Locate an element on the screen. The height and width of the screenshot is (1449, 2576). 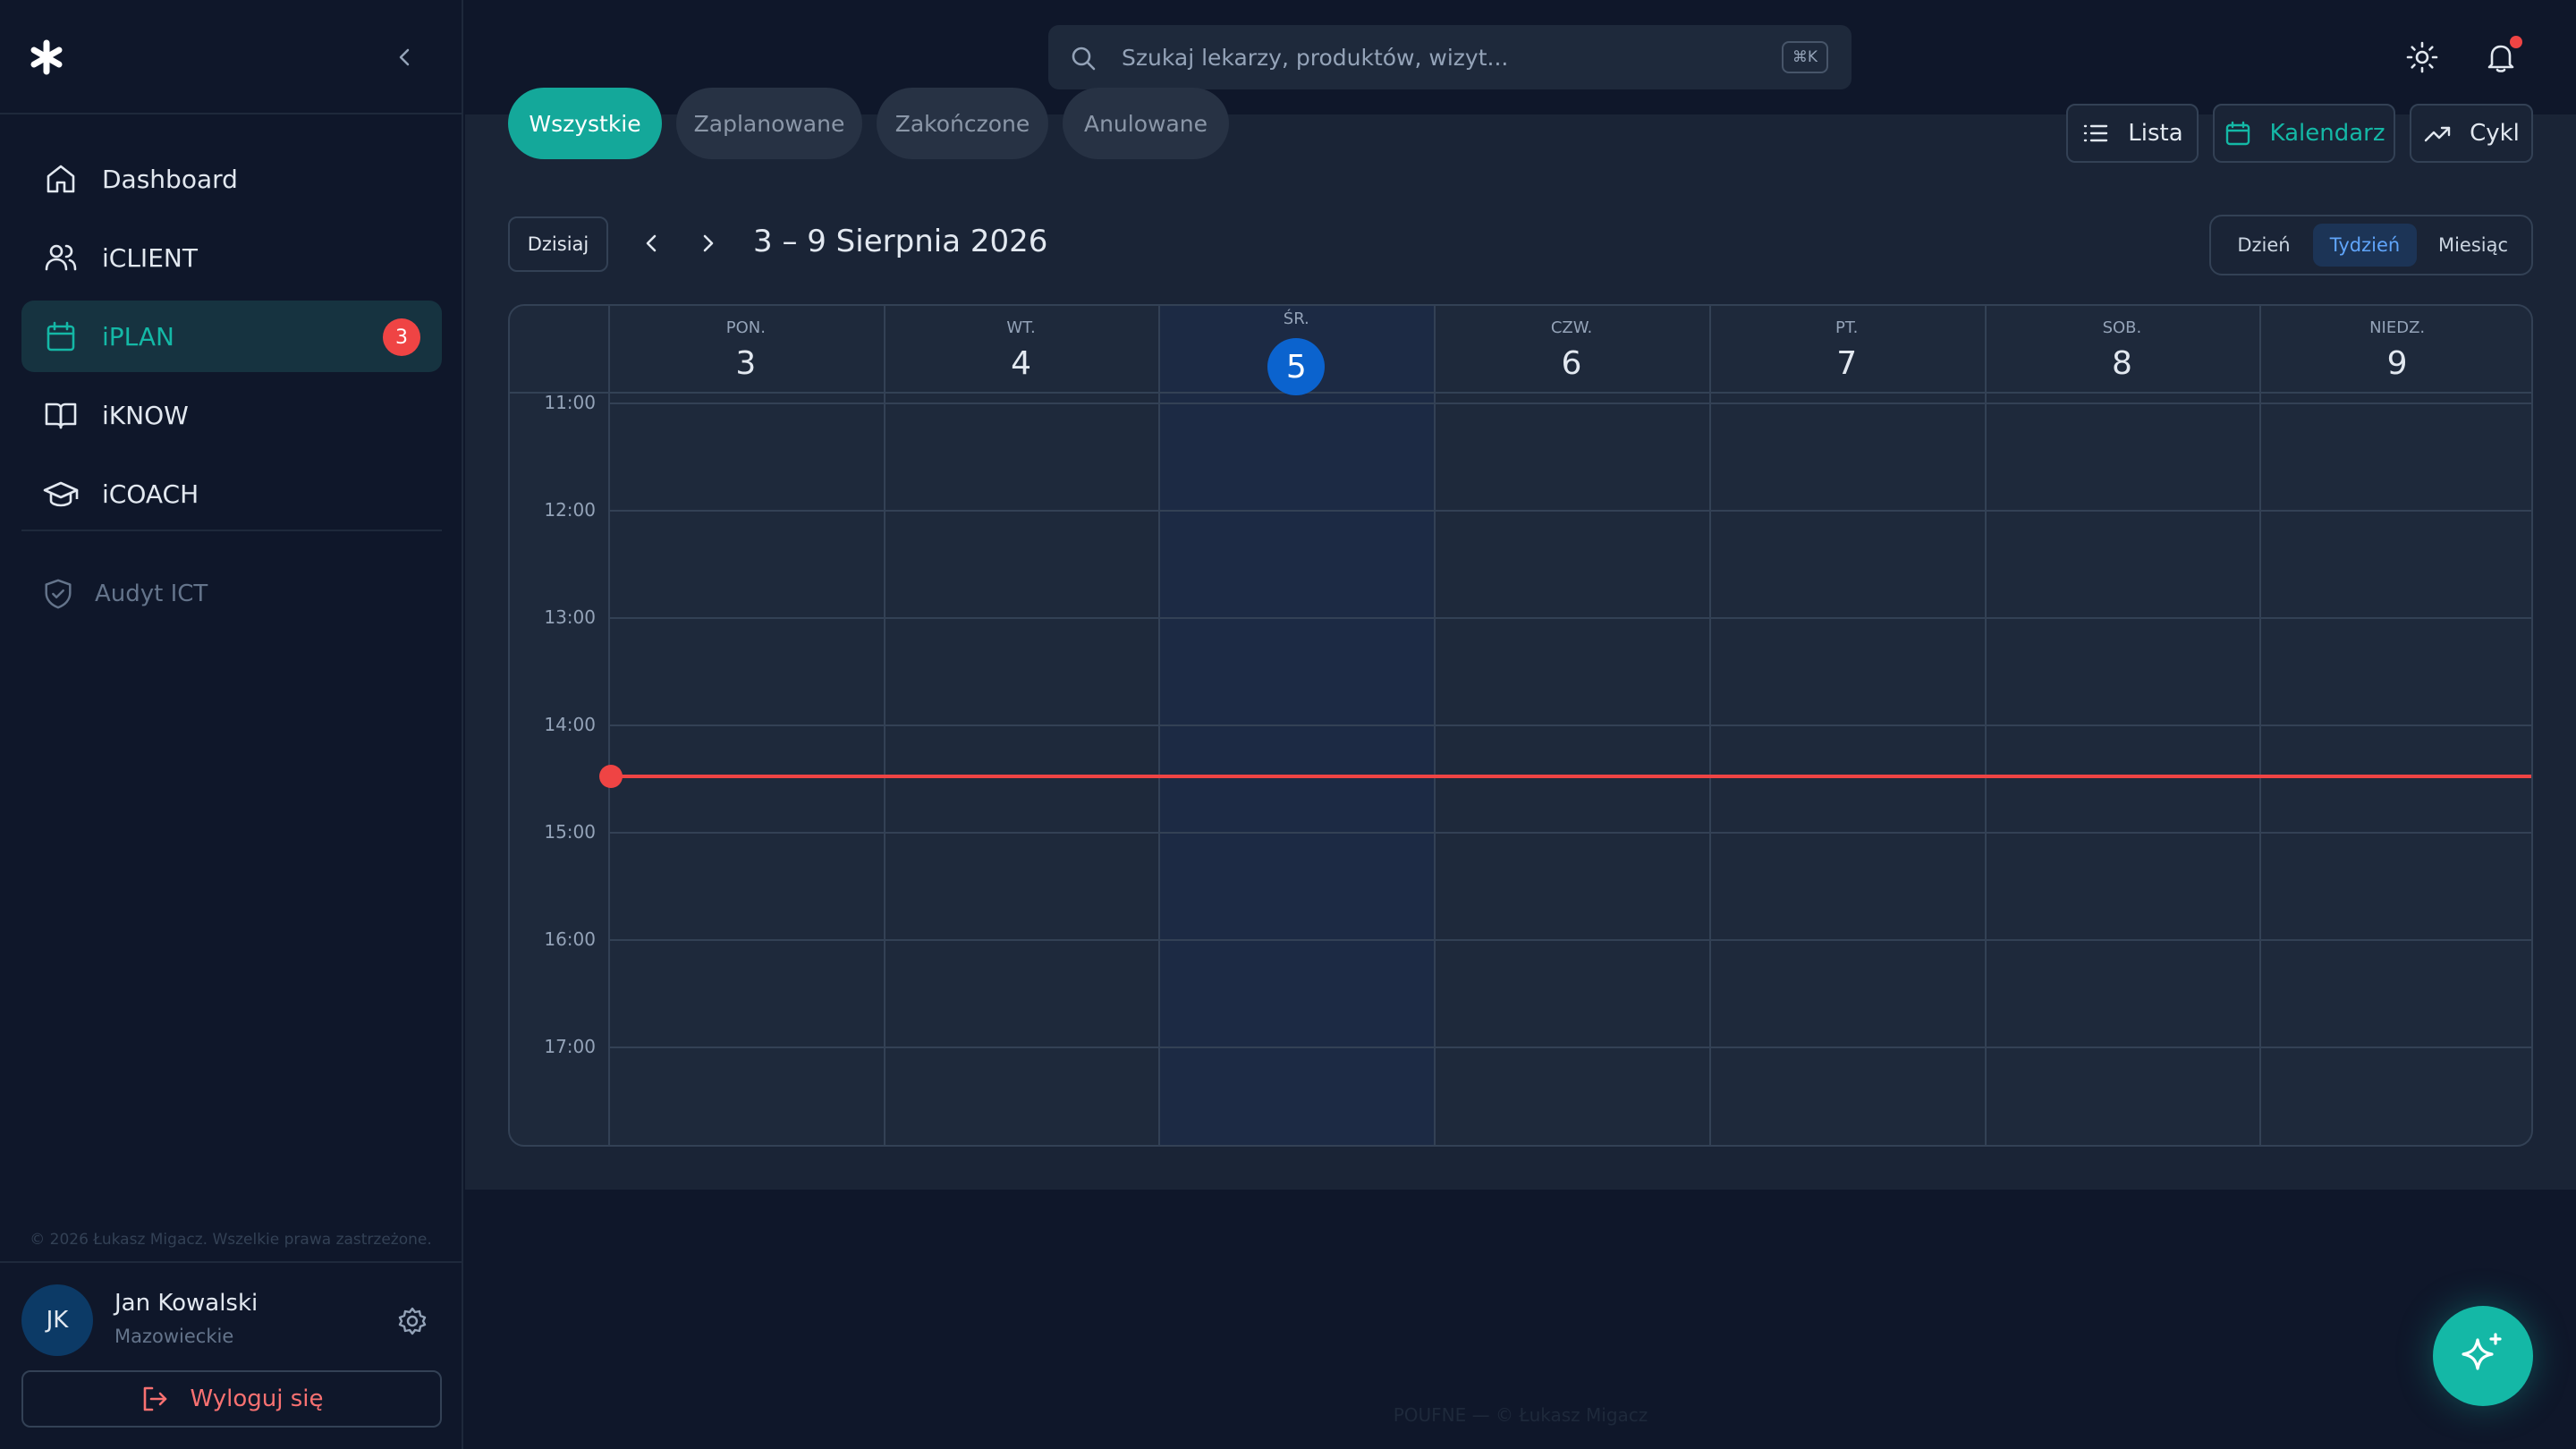
view-calendar-button: Kalendarz is located at coordinates (2304, 133).